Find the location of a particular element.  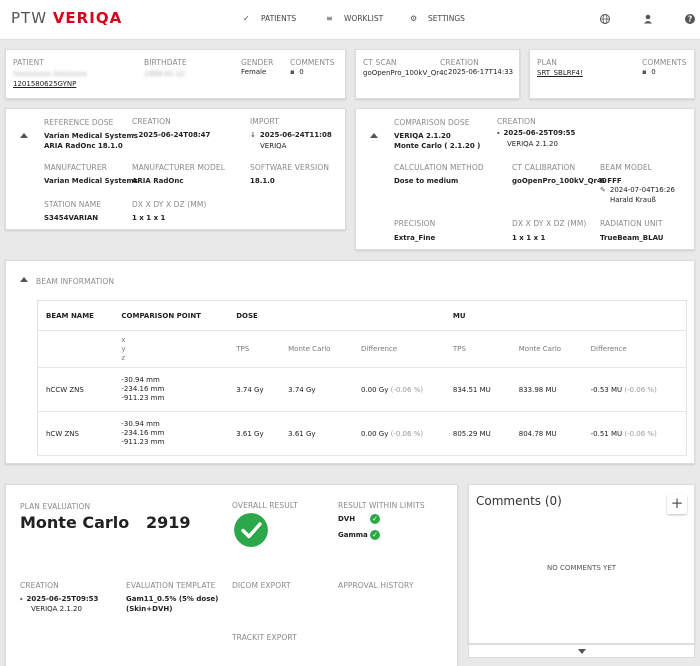

model-value: ARIA RadOnc is located at coordinates (158, 181).